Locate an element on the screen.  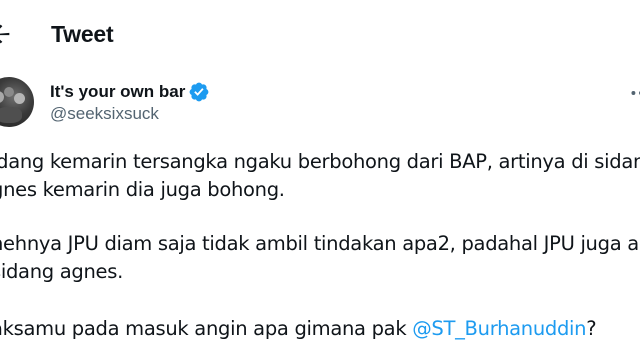
tweet-text-line: gnes kemarin dia juga bohong. is located at coordinates (142, 189).